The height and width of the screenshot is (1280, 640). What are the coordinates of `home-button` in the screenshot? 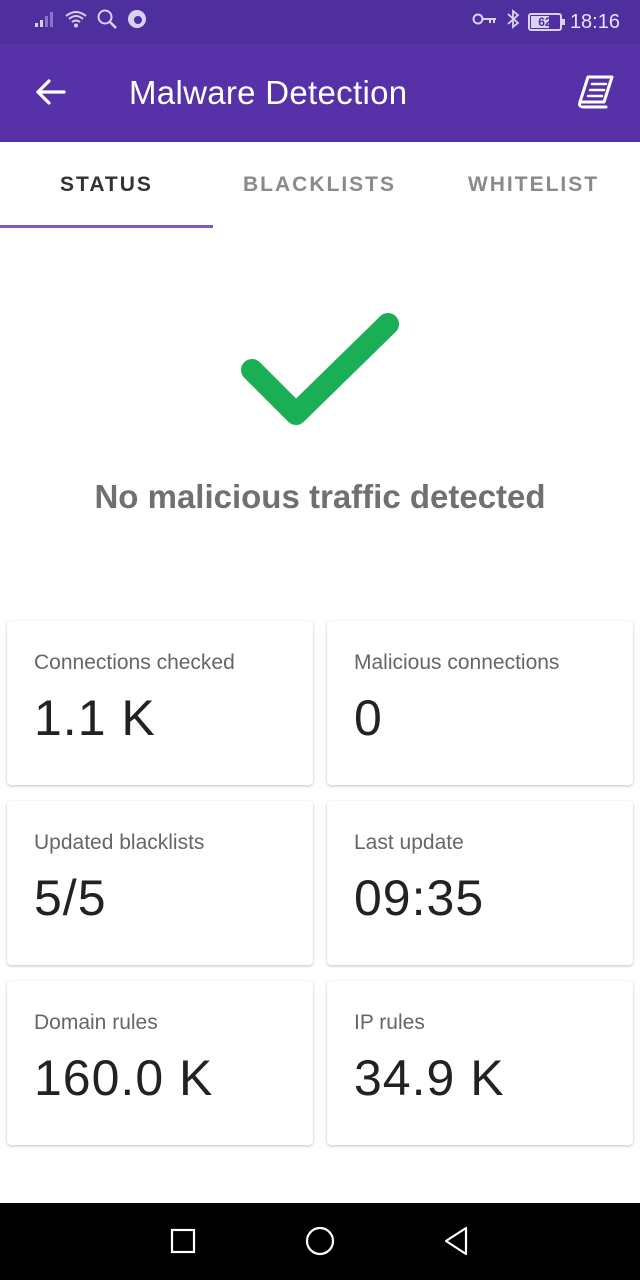 It's located at (320, 1243).